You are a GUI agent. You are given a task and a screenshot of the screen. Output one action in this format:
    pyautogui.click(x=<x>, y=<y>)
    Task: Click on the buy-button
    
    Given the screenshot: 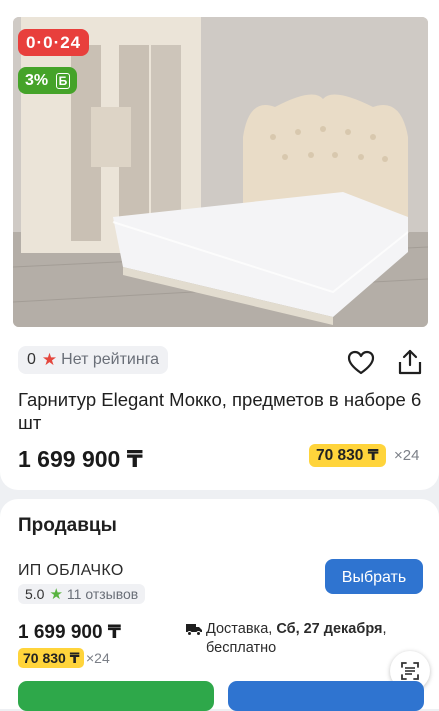 What is the action you would take?
    pyautogui.click(x=326, y=696)
    